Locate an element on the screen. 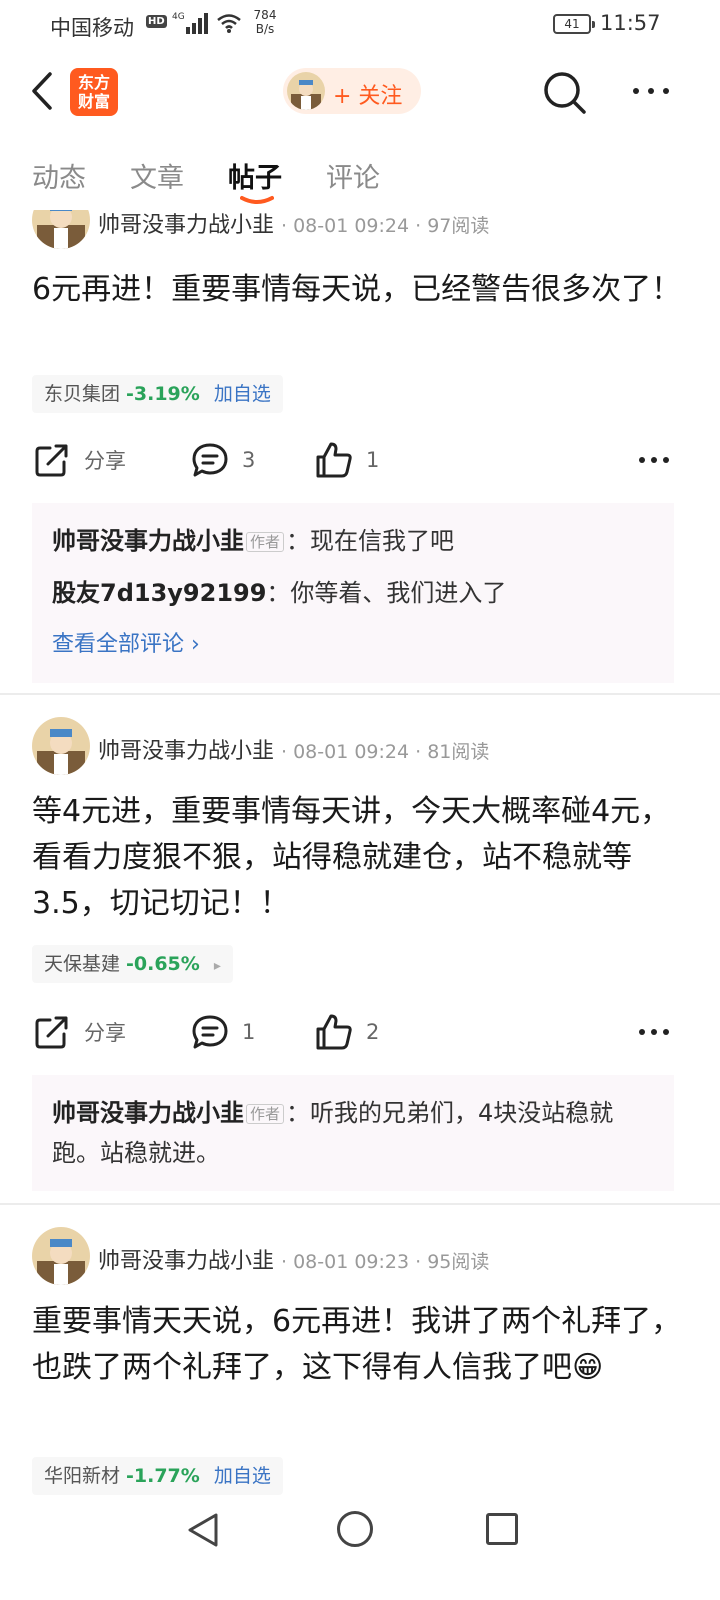 The height and width of the screenshot is (1600, 720). comment-count: 1 is located at coordinates (249, 1032).